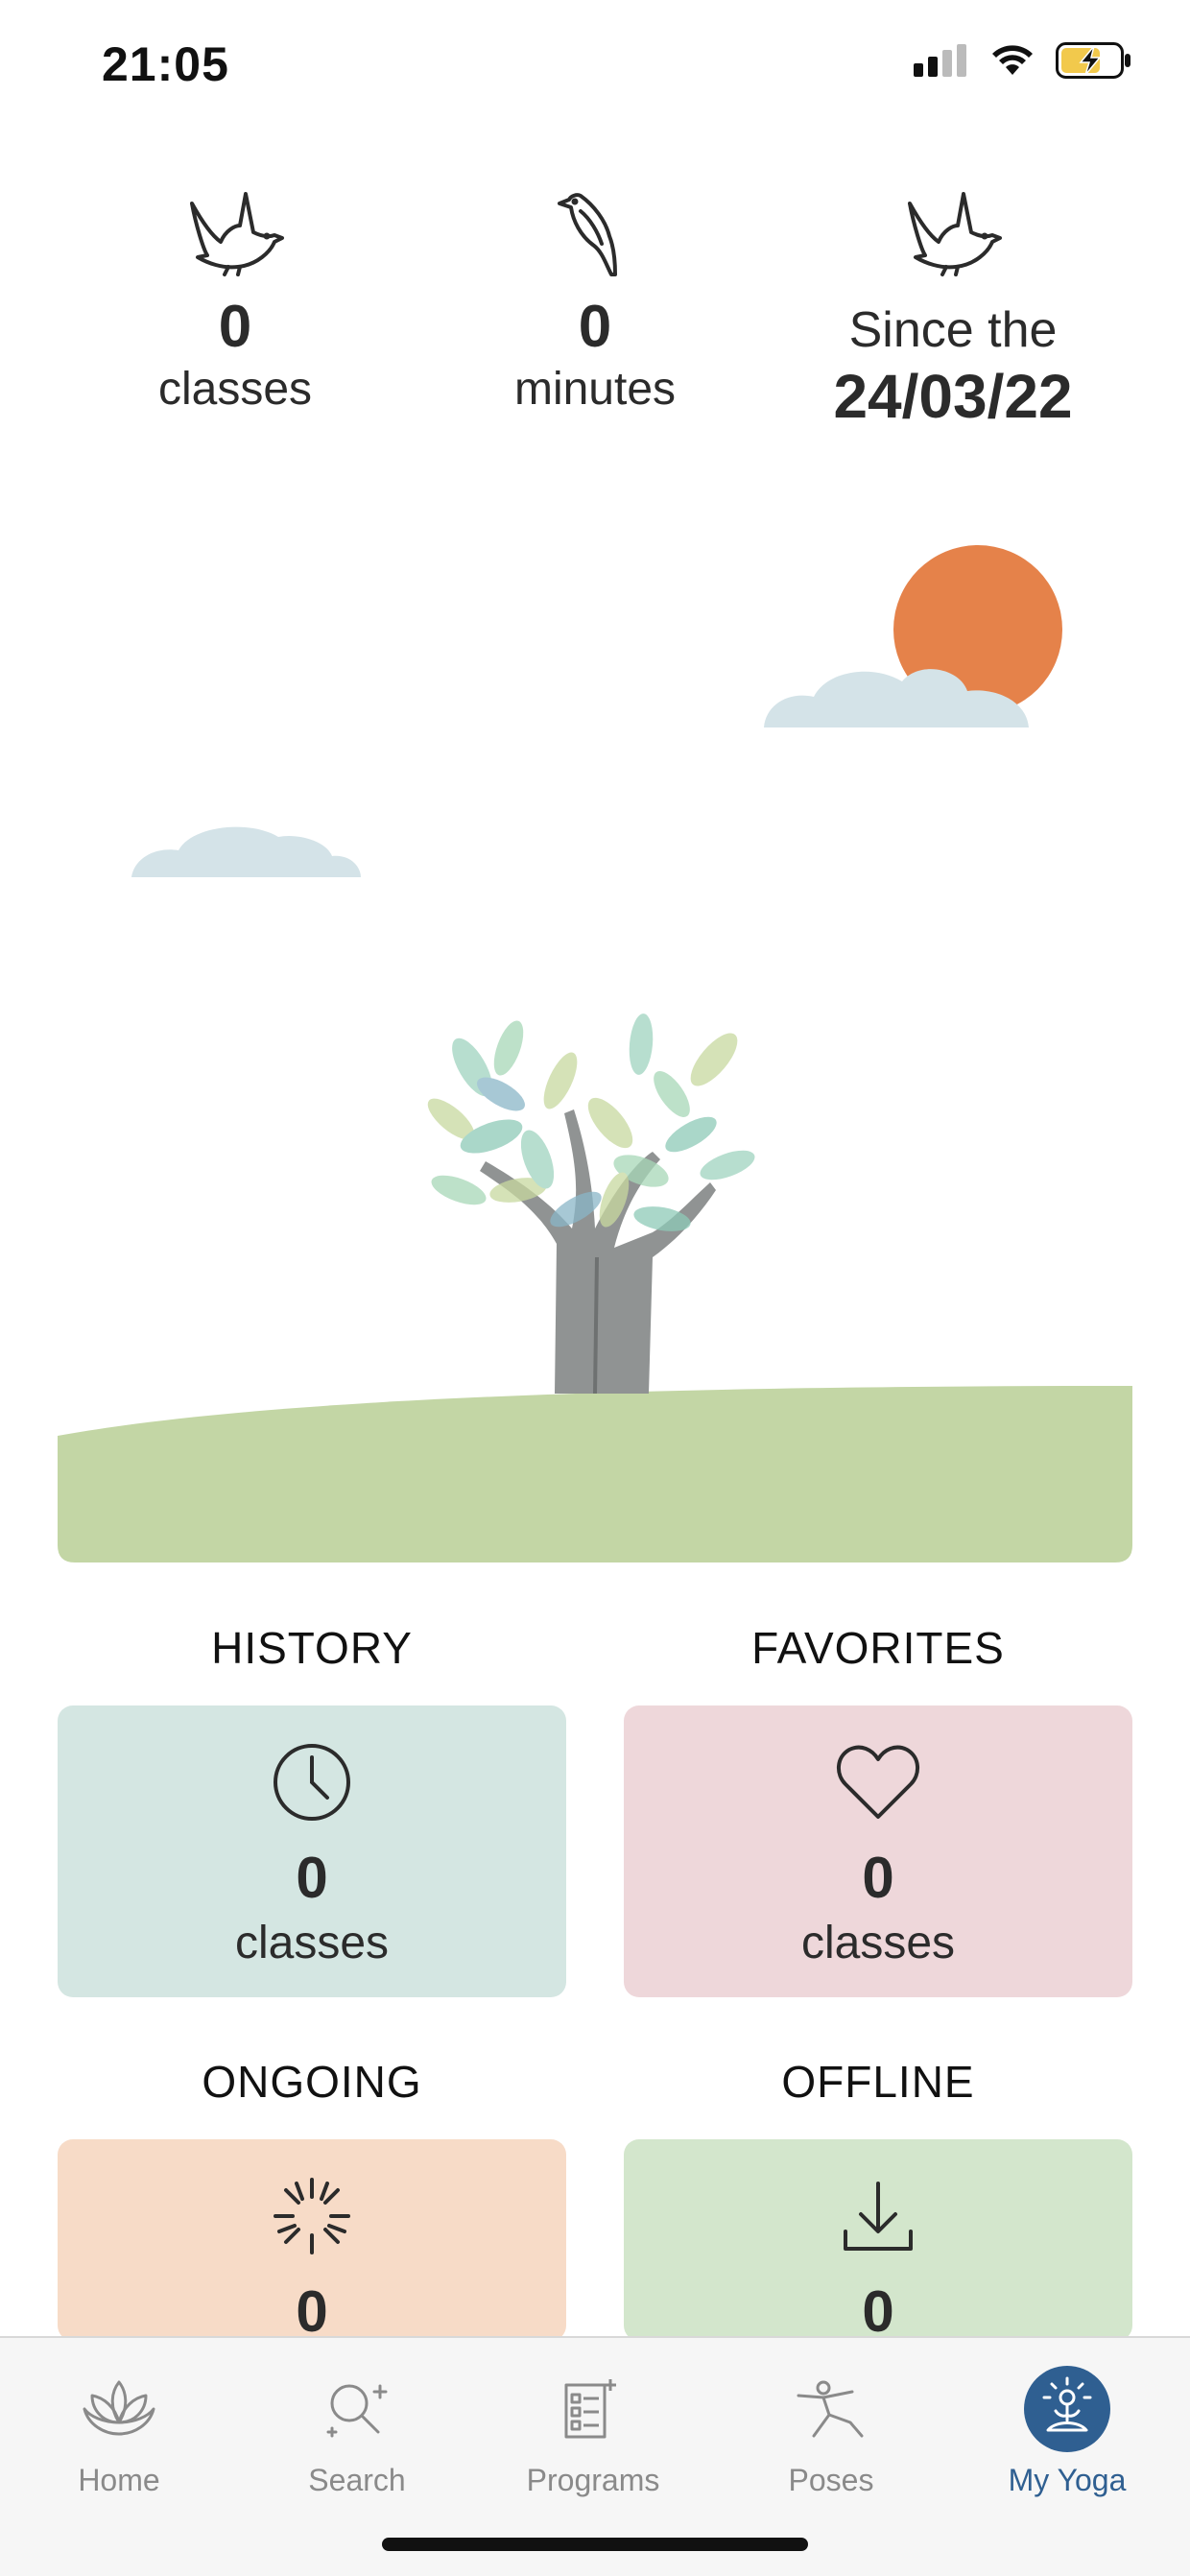 This screenshot has height=2576, width=1190. I want to click on history-count: 0, so click(312, 1878).